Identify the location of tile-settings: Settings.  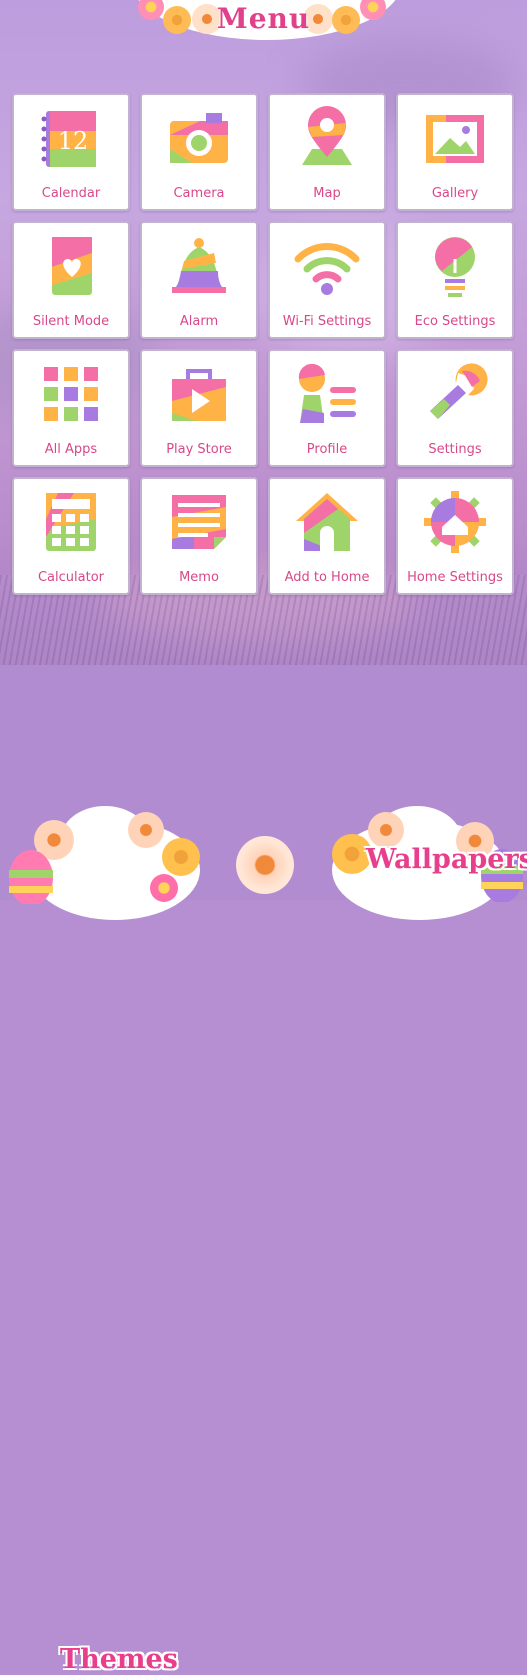
(455, 408).